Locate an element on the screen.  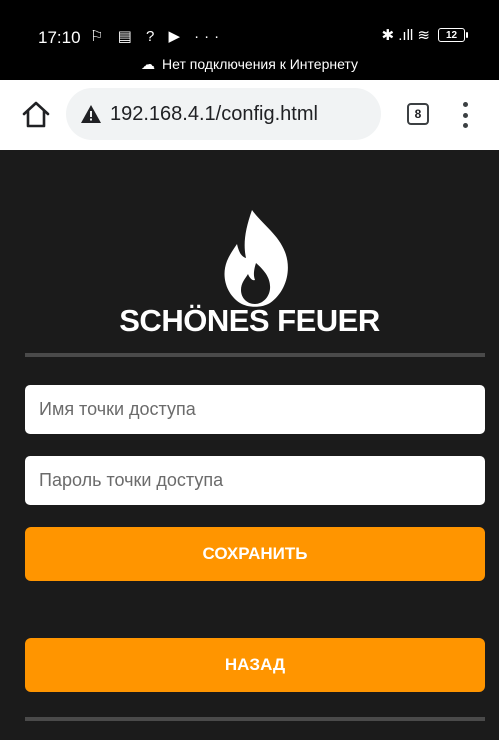
home-icon is located at coordinates (36, 114).